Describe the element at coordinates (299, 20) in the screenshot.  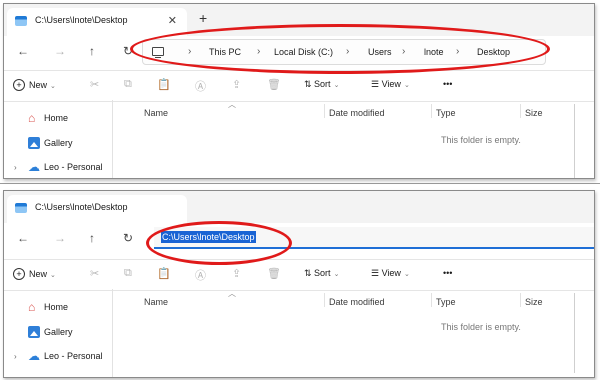
I see `title-bar: C:\Users\lnote\Desktop ✕ +` at that location.